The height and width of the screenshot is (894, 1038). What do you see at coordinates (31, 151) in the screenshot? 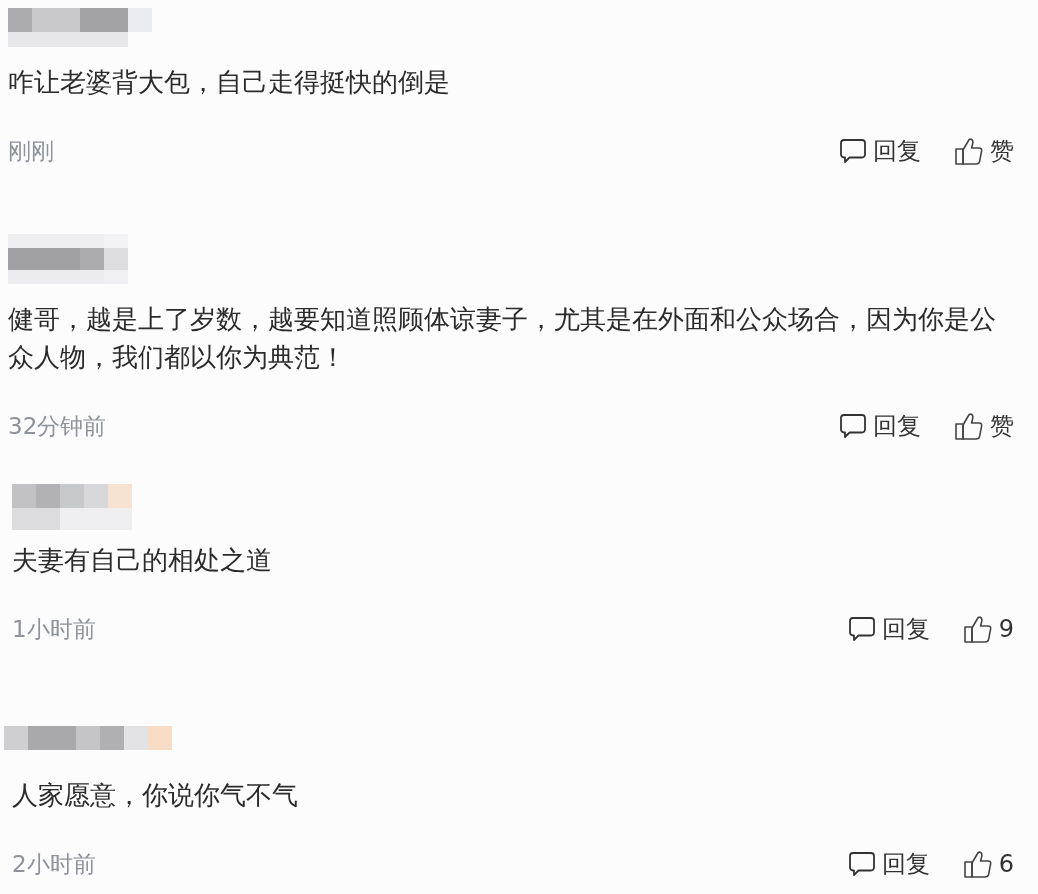
I see `comment-time: 刚刚` at bounding box center [31, 151].